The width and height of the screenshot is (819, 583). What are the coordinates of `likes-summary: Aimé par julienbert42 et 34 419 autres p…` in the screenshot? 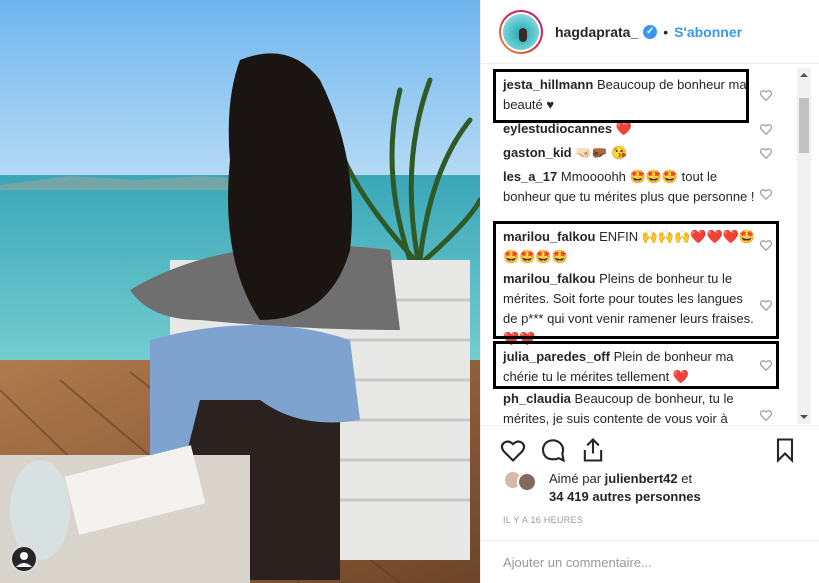 It's located at (653, 489).